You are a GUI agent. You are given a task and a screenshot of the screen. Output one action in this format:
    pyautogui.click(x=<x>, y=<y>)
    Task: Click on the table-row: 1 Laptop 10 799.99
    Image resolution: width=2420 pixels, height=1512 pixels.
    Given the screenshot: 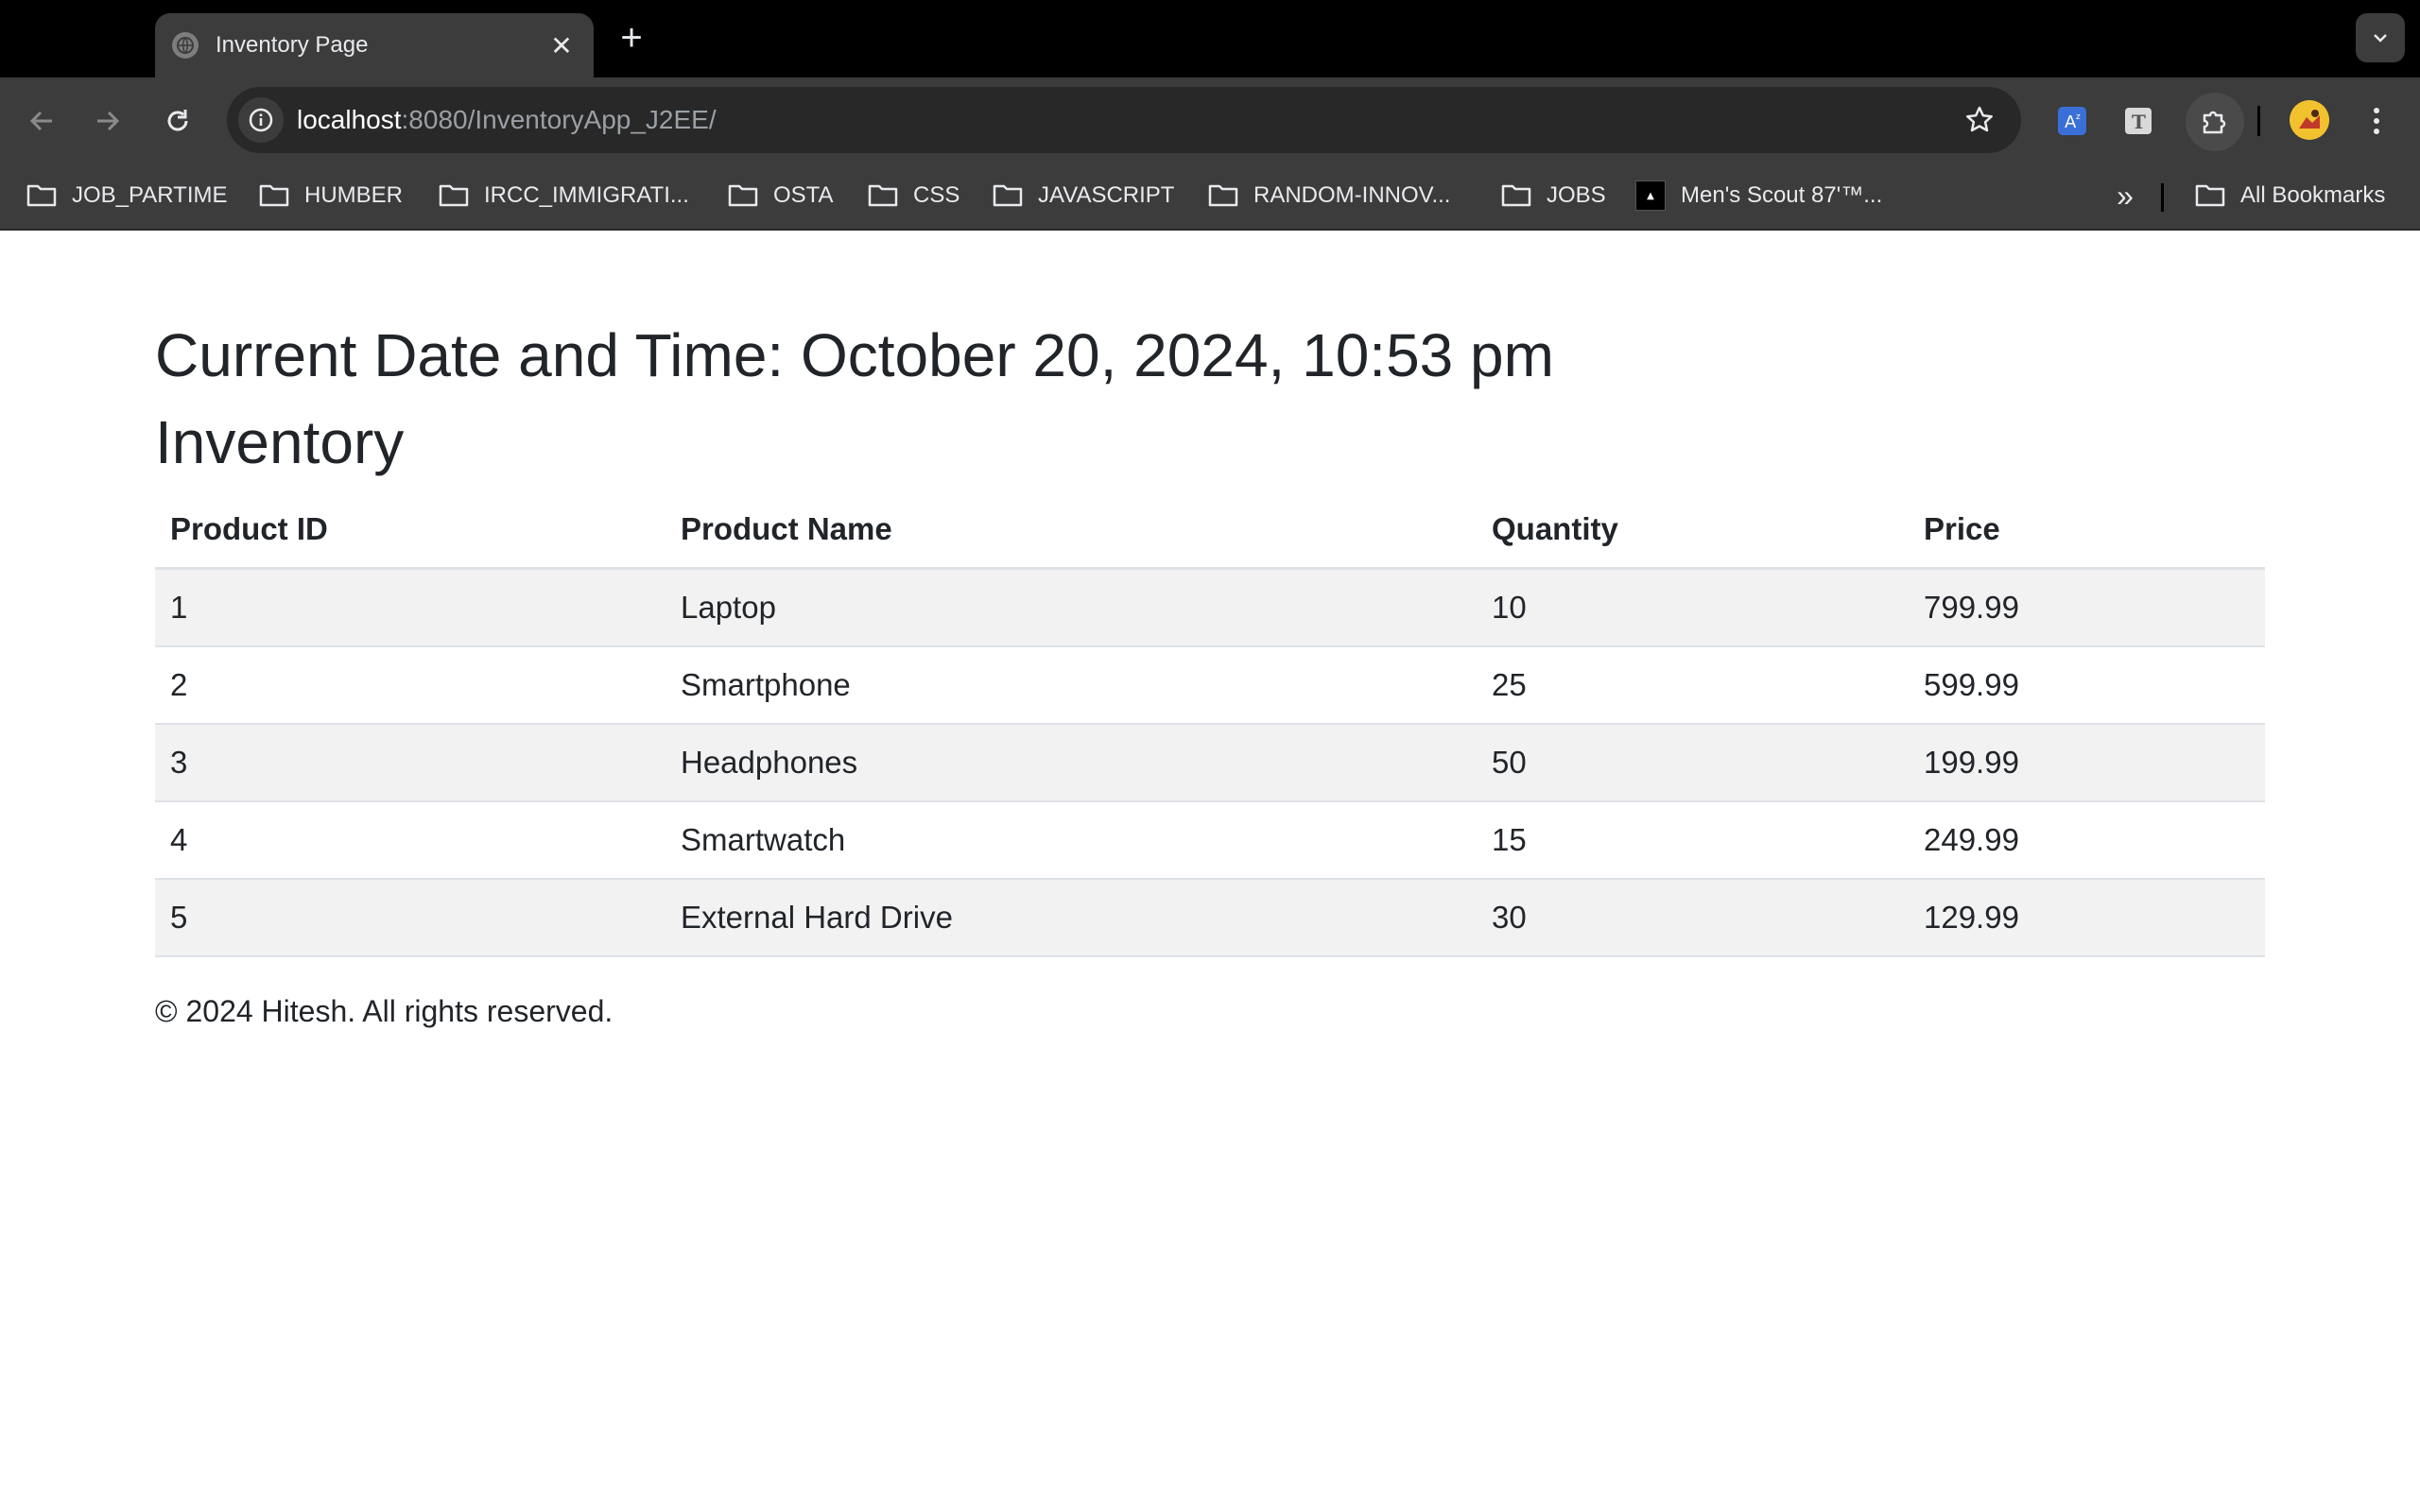 What is the action you would take?
    pyautogui.click(x=1210, y=607)
    